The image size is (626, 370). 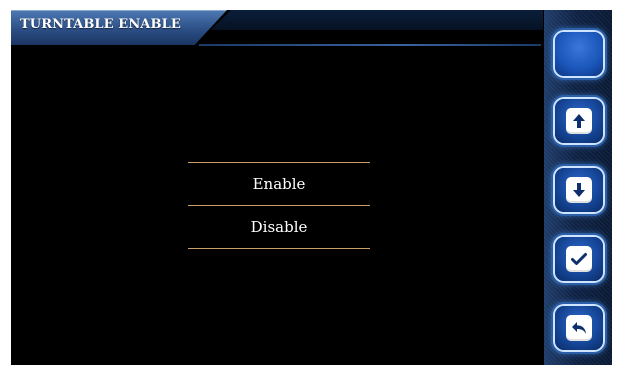 I want to click on sidebar, so click(x=578, y=187).